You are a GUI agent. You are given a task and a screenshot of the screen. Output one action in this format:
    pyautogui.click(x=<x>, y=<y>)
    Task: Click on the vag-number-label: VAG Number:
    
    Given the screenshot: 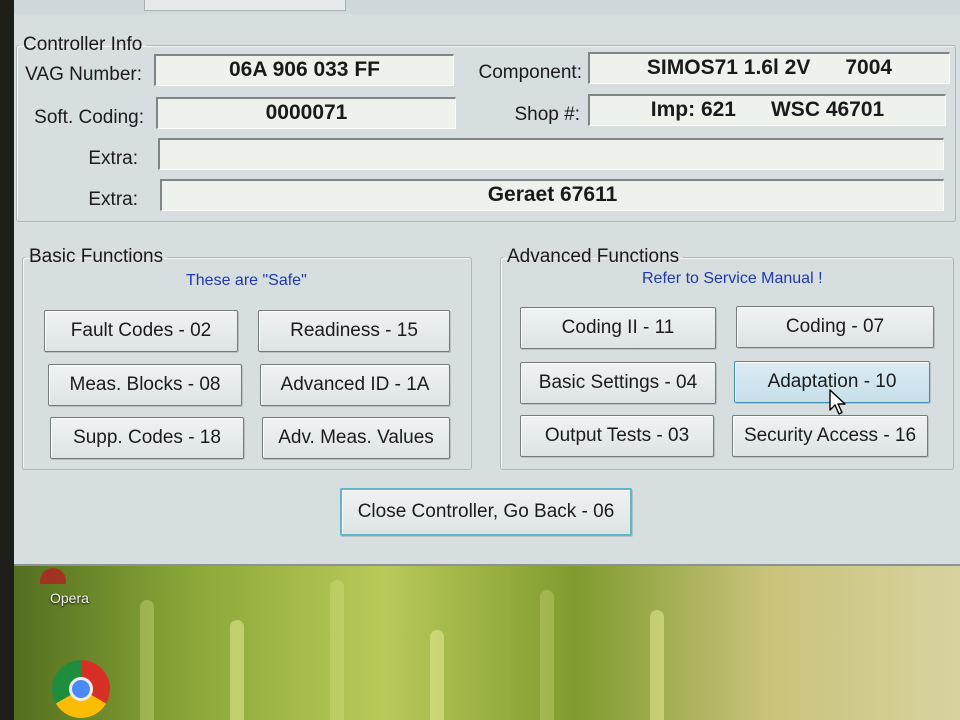 What is the action you would take?
    pyautogui.click(x=83, y=74)
    